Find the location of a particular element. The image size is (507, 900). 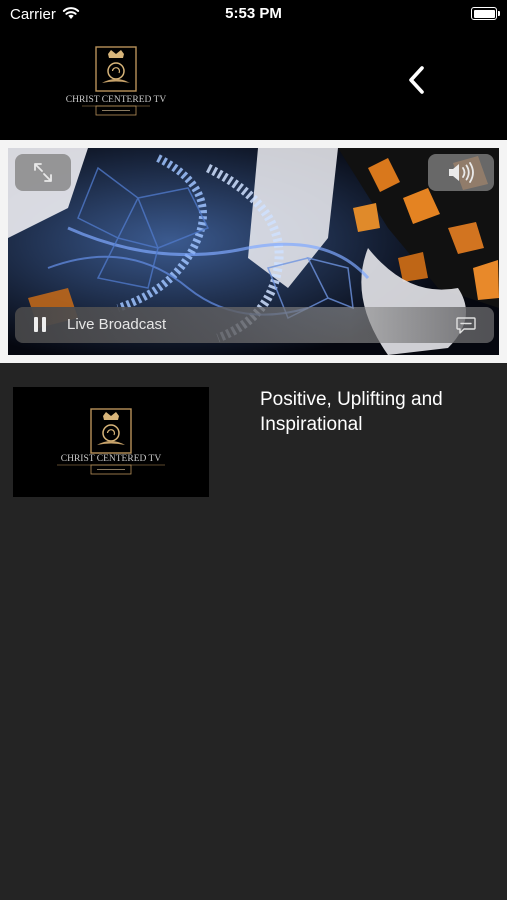

speaker-icon is located at coordinates (461, 172).